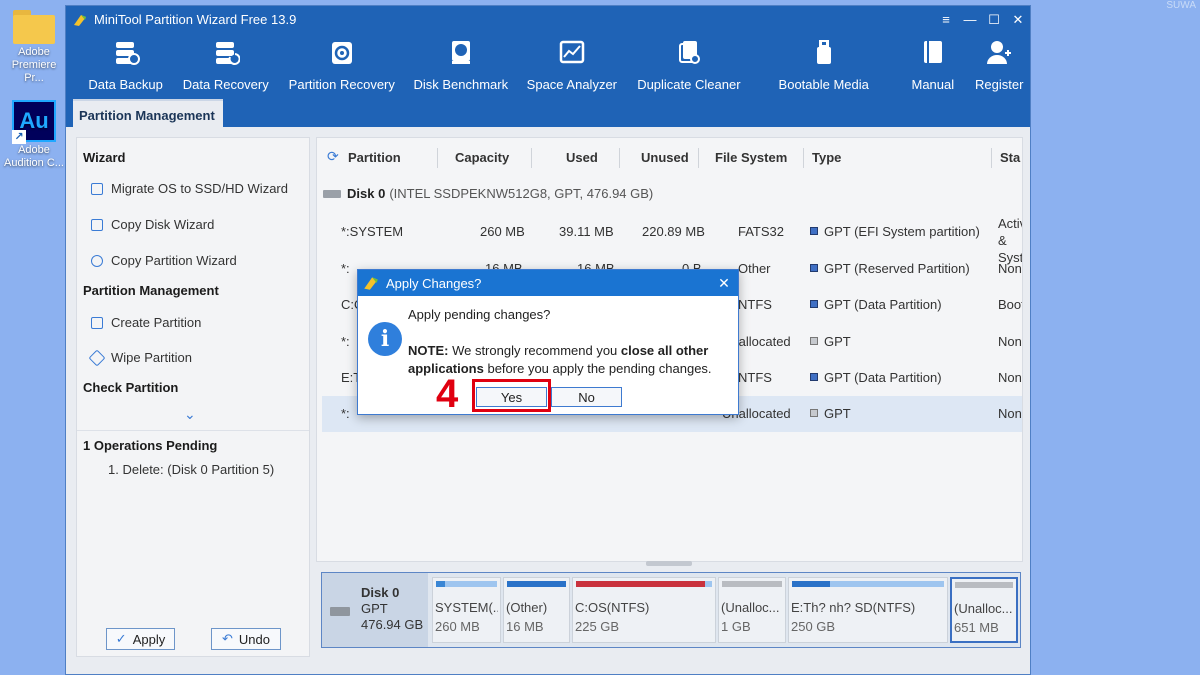 This screenshot has width=1200, height=675. Describe the element at coordinates (375, 610) in the screenshot. I see `disk-map-info: Disk 0 GPT 476.94 GB` at that location.